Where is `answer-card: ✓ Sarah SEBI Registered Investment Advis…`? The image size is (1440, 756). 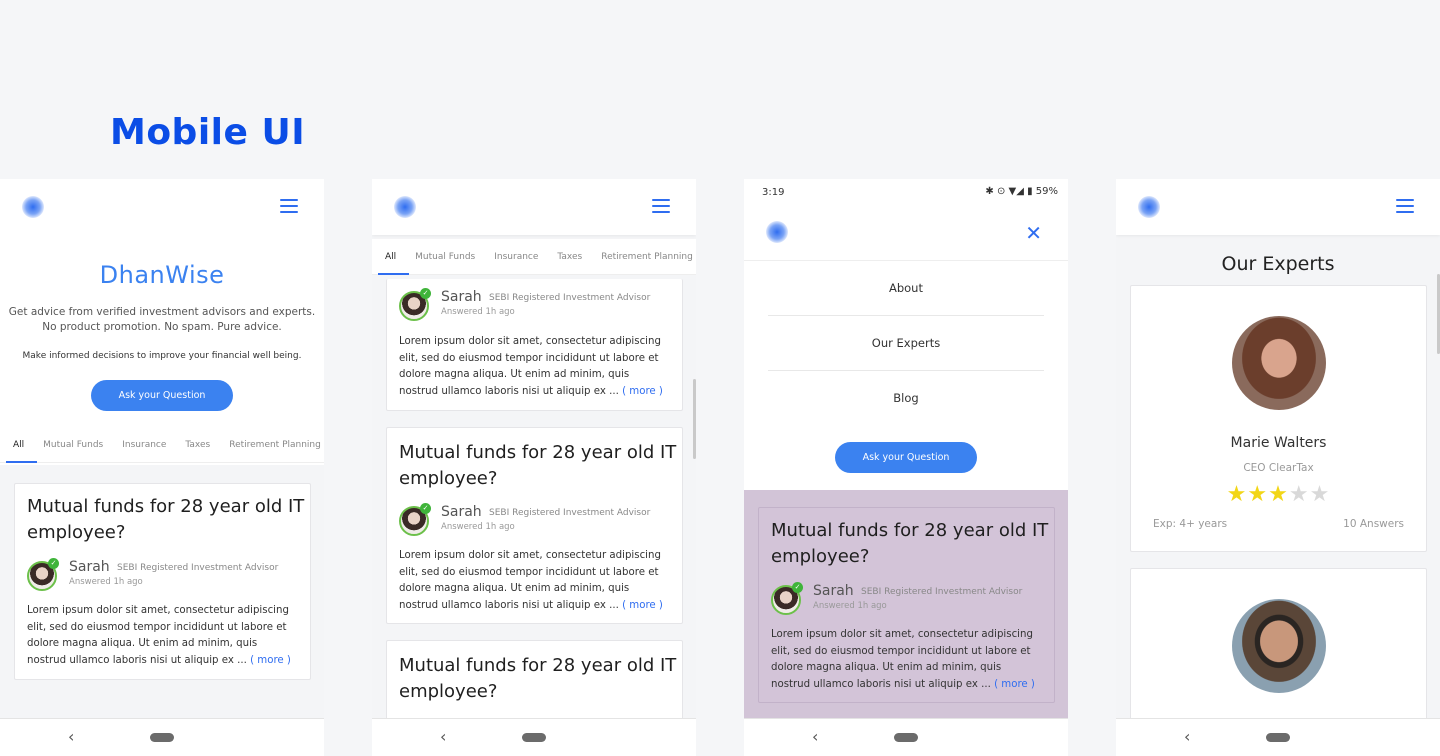
answer-card: ✓ Sarah SEBI Registered Investment Advis… is located at coordinates (534, 345).